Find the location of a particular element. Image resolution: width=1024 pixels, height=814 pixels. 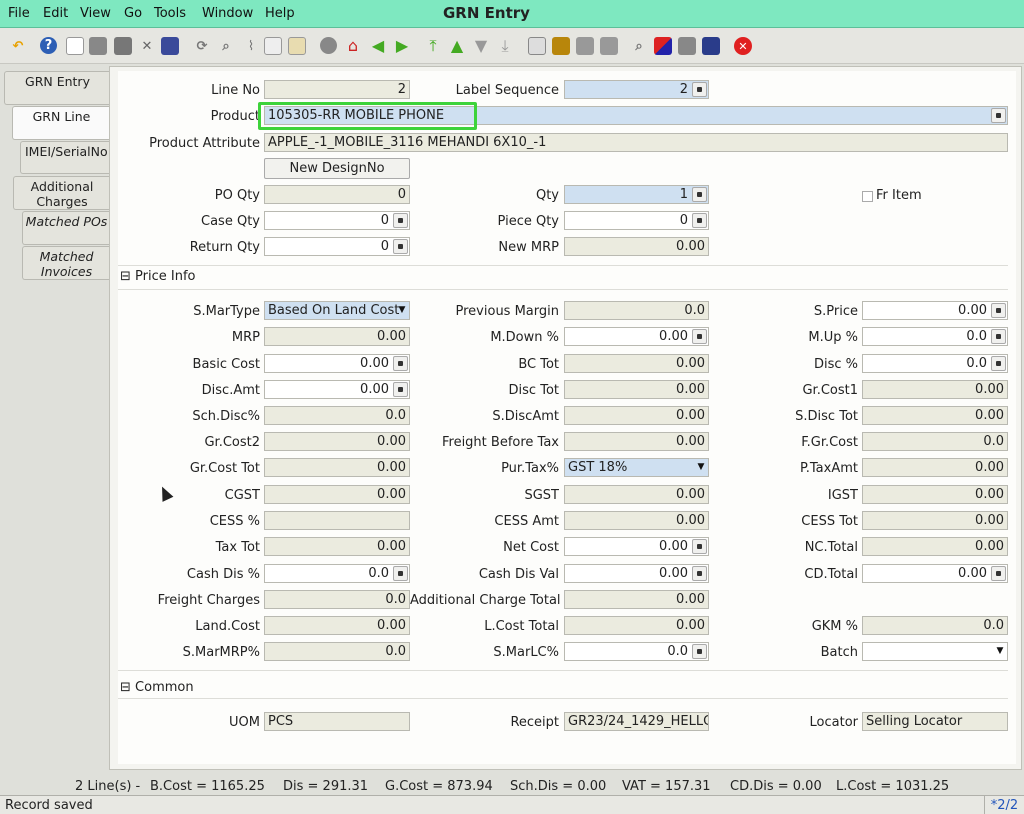

return-qty-spinner-icon is located at coordinates (400, 246).